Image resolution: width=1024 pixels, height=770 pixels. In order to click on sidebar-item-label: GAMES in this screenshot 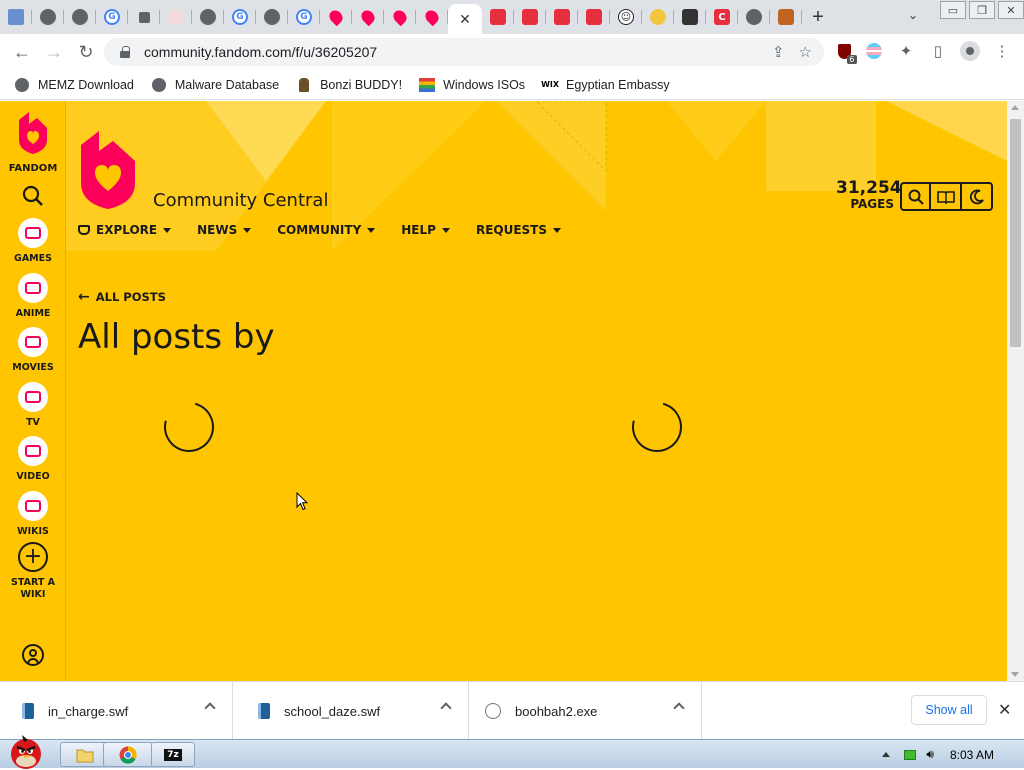, I will do `click(33, 258)`.